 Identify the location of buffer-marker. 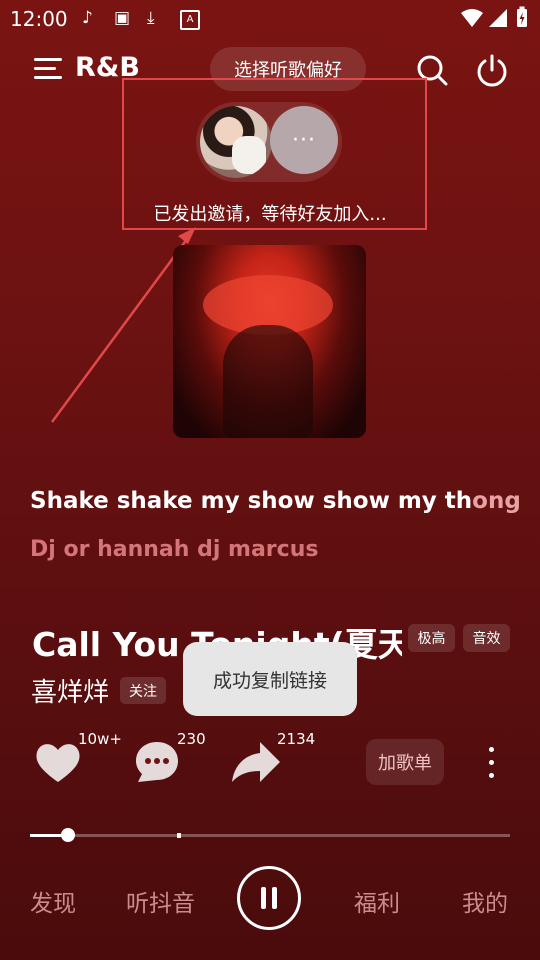
(178, 835).